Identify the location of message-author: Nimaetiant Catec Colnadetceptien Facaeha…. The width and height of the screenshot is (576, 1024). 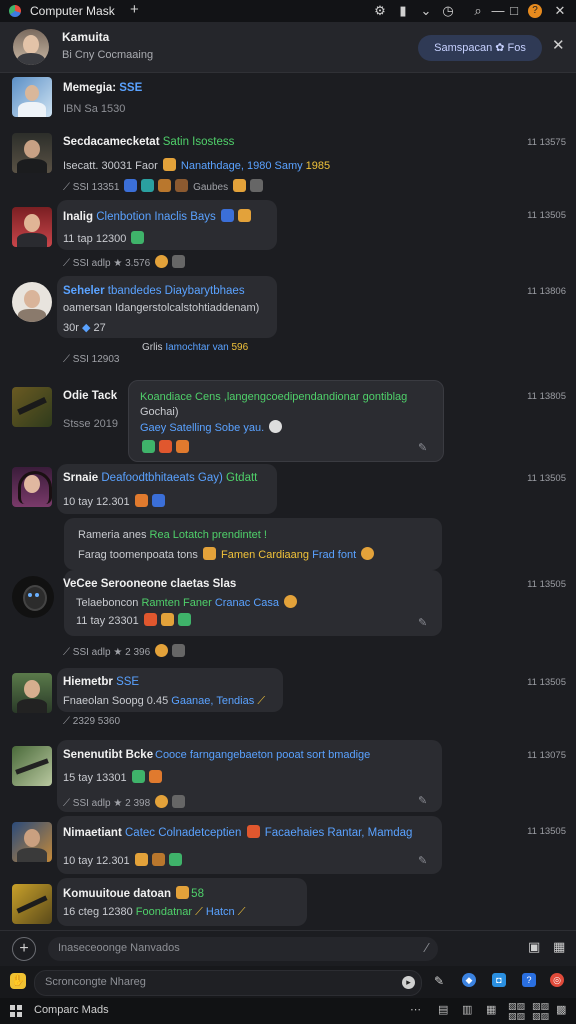
(237, 832).